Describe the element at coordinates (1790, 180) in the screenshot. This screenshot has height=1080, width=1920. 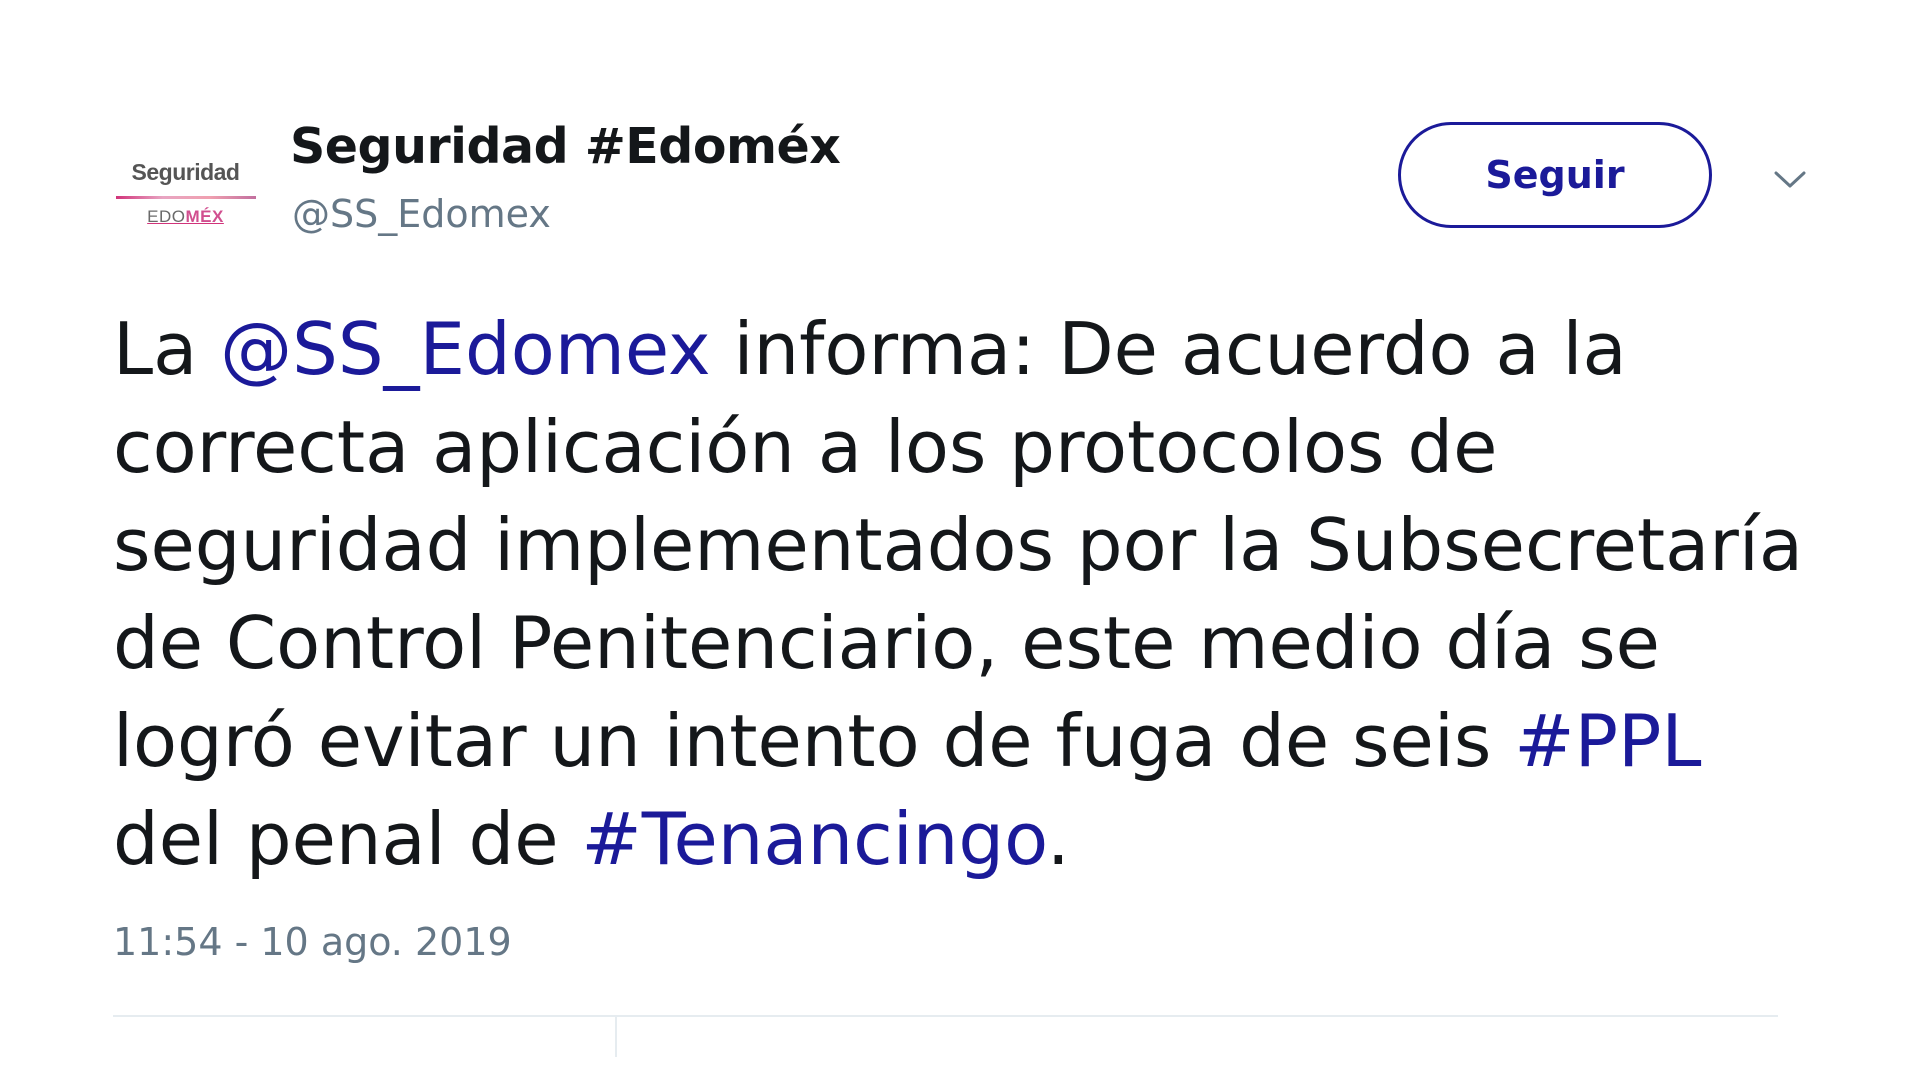
I see `chevron-down-icon` at that location.